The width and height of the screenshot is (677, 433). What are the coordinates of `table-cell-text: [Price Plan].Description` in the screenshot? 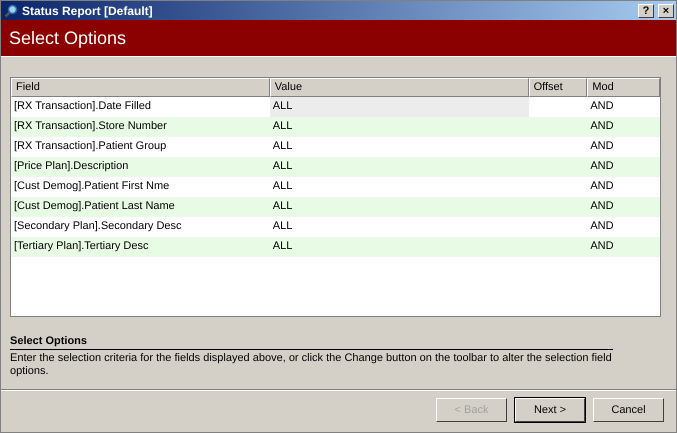 It's located at (71, 166).